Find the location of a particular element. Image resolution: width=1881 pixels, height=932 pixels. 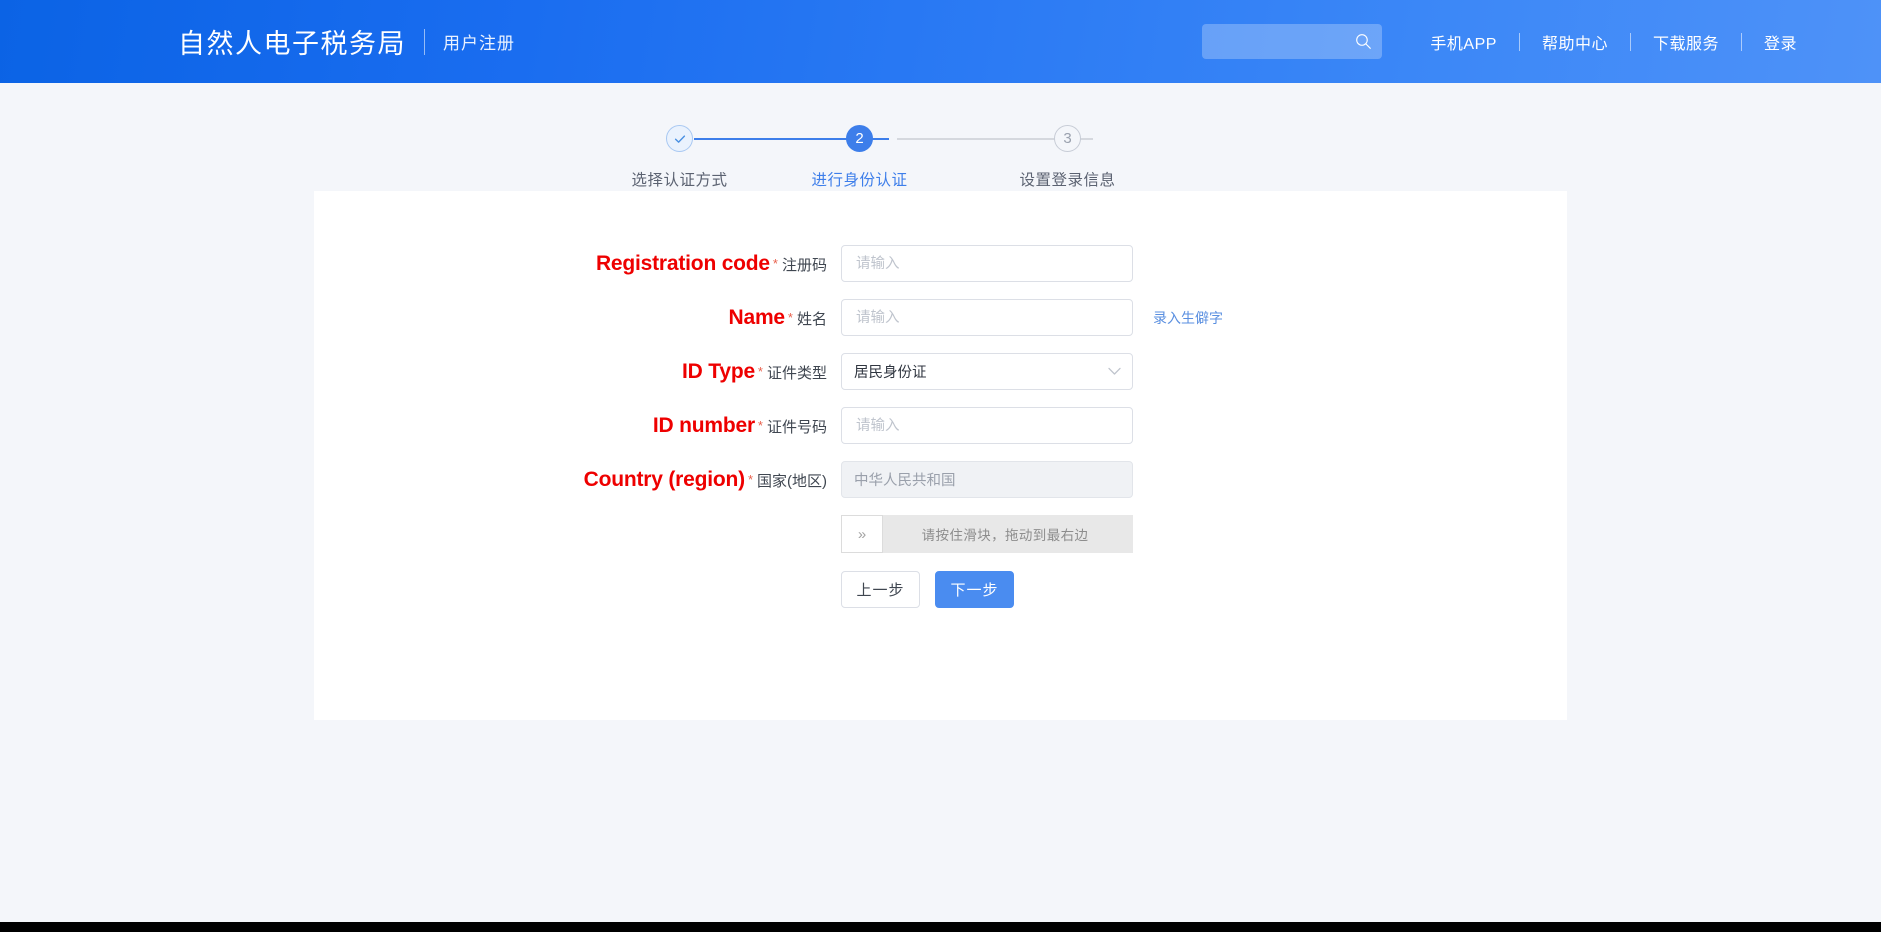

id-number-field is located at coordinates (987, 425).